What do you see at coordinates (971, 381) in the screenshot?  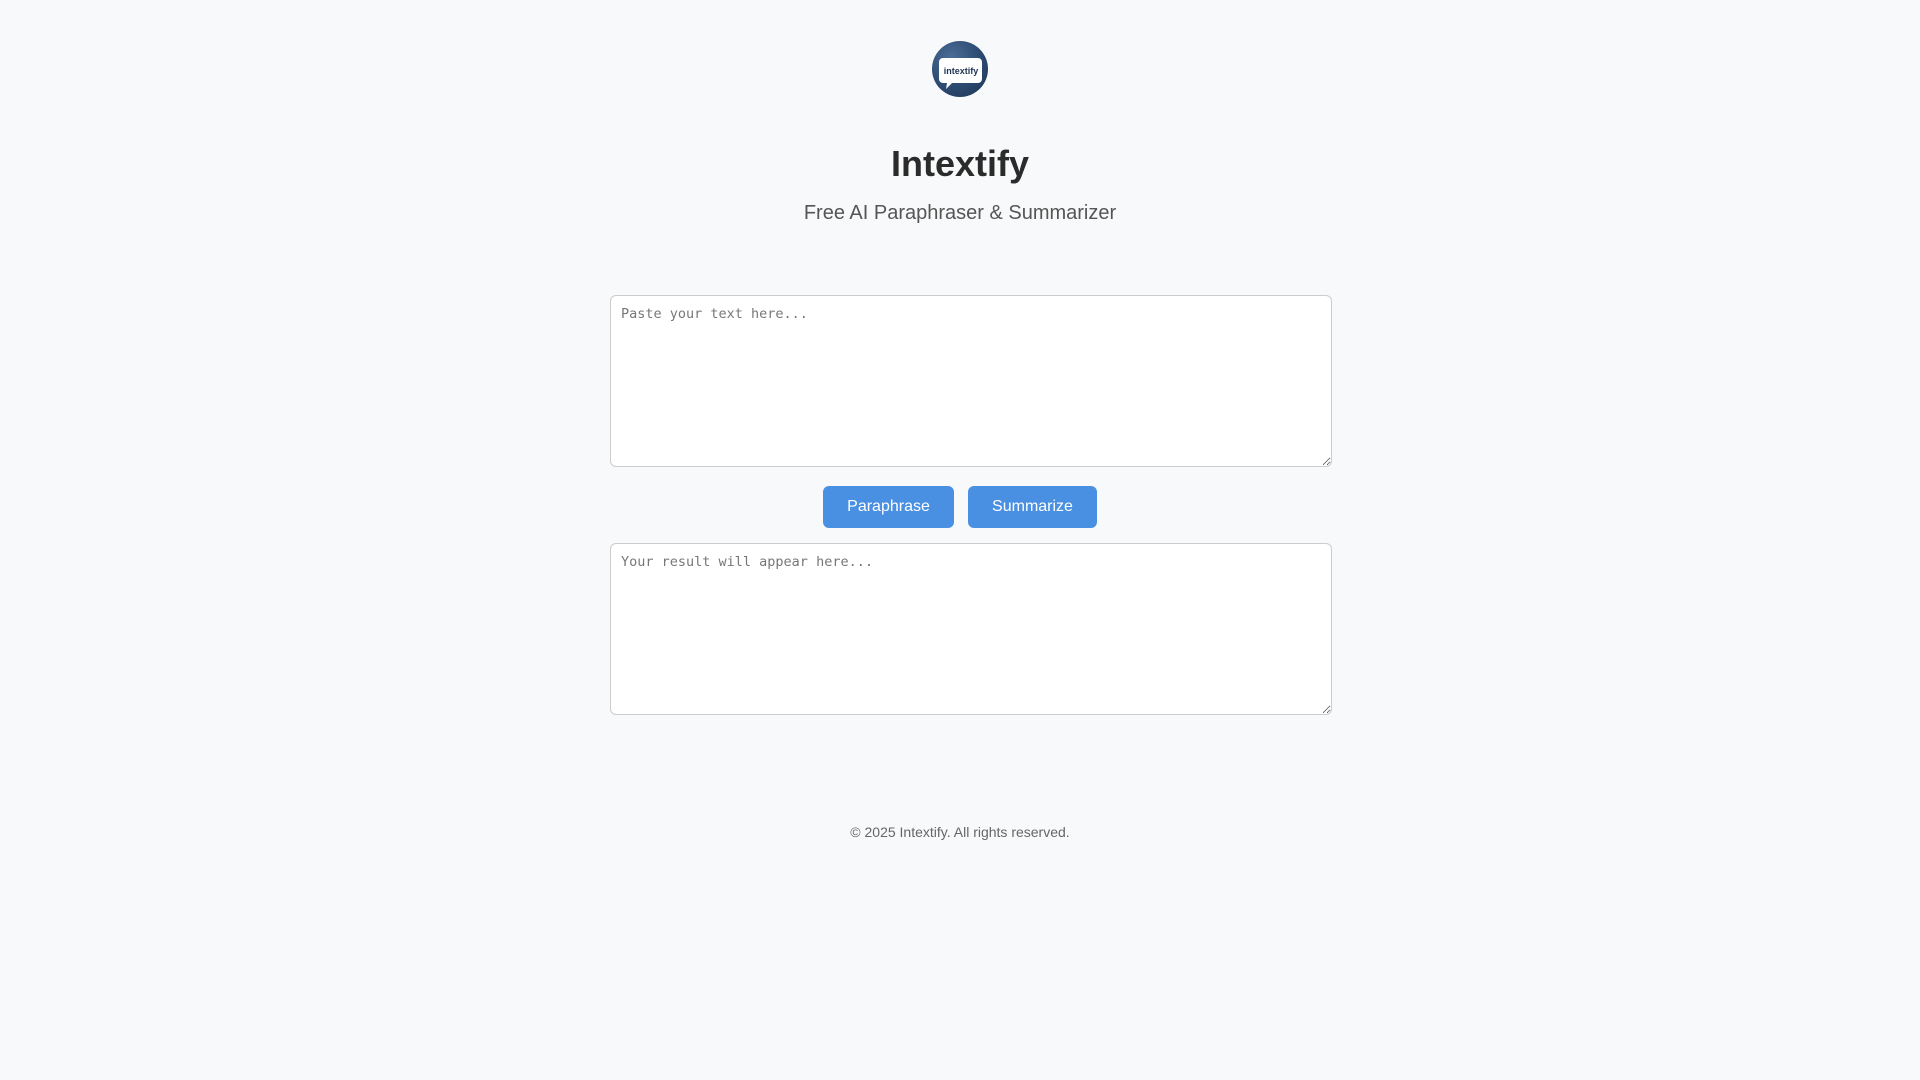 I see `input-text-area` at bounding box center [971, 381].